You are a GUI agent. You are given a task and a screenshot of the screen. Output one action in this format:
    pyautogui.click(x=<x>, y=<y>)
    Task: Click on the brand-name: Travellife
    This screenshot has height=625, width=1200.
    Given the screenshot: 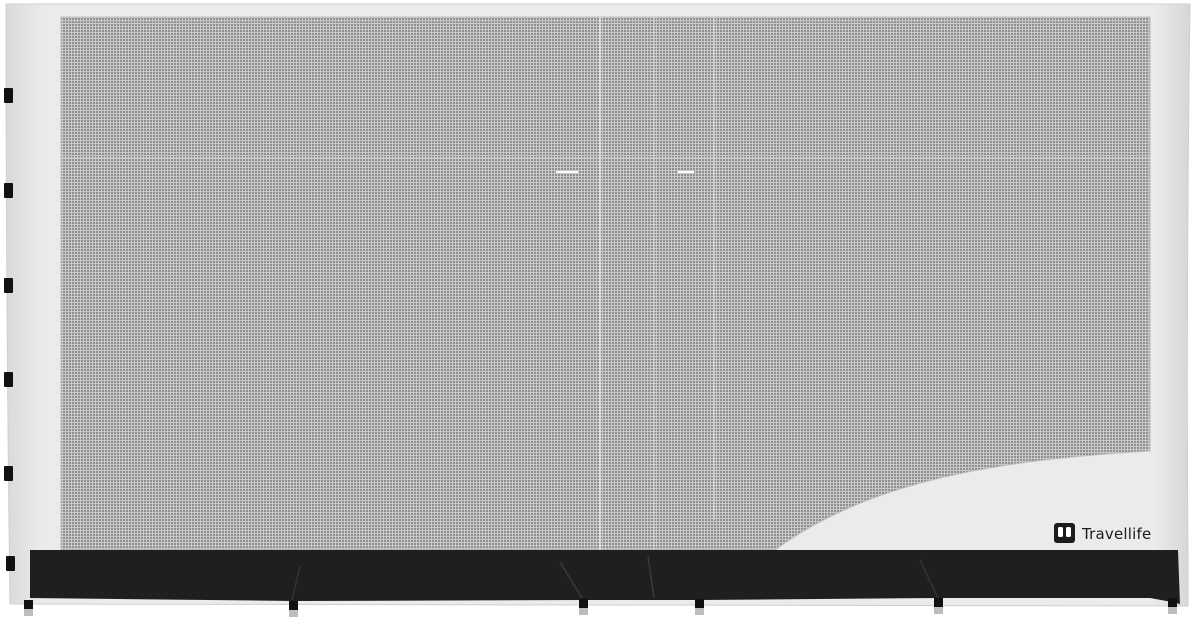 What is the action you would take?
    pyautogui.click(x=1117, y=534)
    